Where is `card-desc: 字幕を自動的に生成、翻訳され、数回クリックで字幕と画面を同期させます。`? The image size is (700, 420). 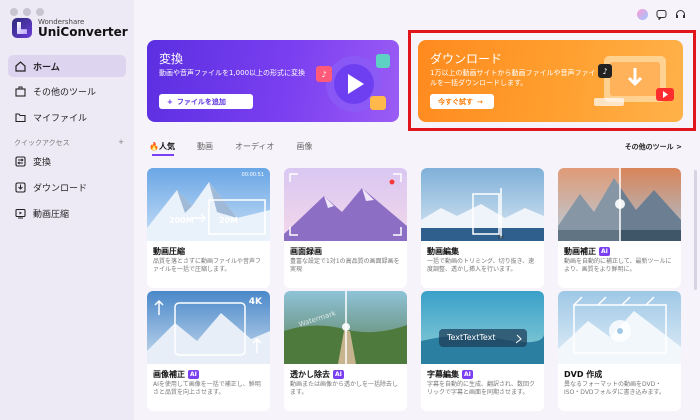
card-desc: 字幕を自動的に生成、翻訳され、数回クリックで字幕と画面を同期させます。 is located at coordinates (481, 388).